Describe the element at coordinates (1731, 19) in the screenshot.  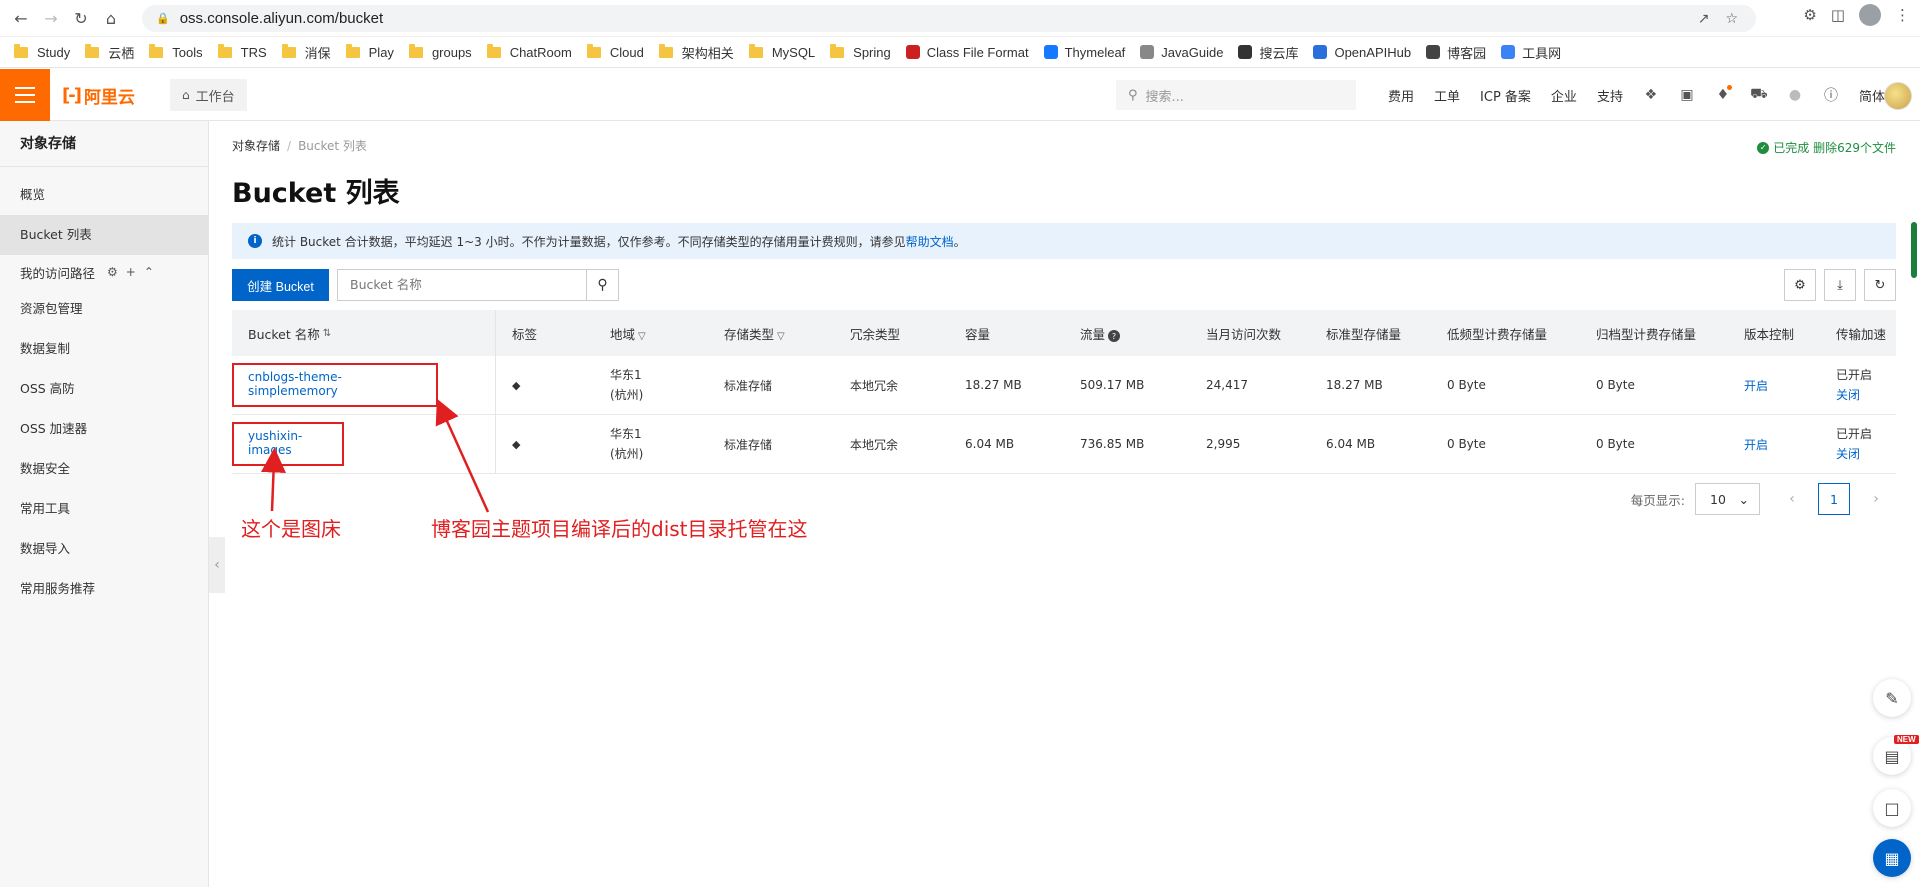
I see `star-icon: ☆` at that location.